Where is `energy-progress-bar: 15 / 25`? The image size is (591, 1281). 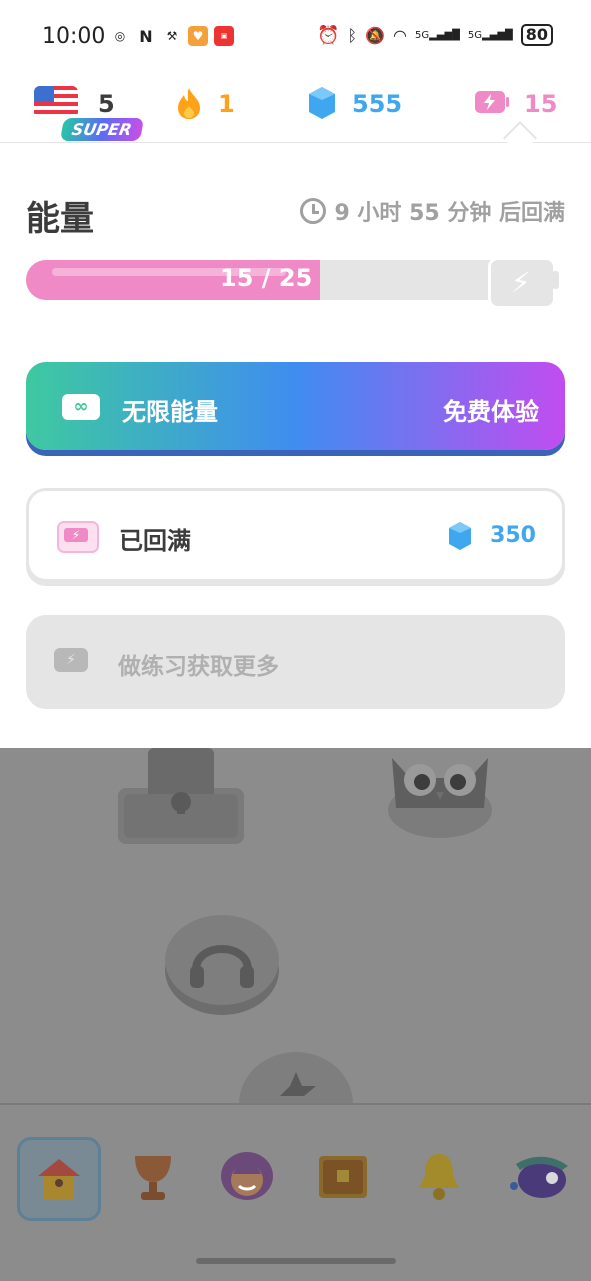
energy-progress-bar: 15 / 25 is located at coordinates (271, 280).